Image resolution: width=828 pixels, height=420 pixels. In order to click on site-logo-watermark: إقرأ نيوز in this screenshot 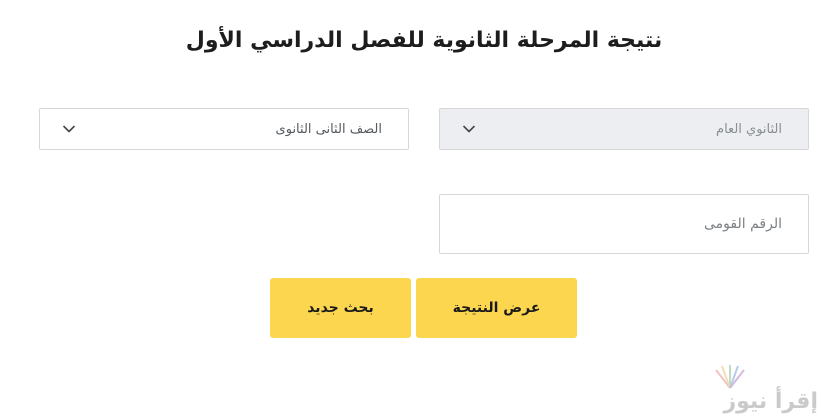, I will do `click(763, 389)`.